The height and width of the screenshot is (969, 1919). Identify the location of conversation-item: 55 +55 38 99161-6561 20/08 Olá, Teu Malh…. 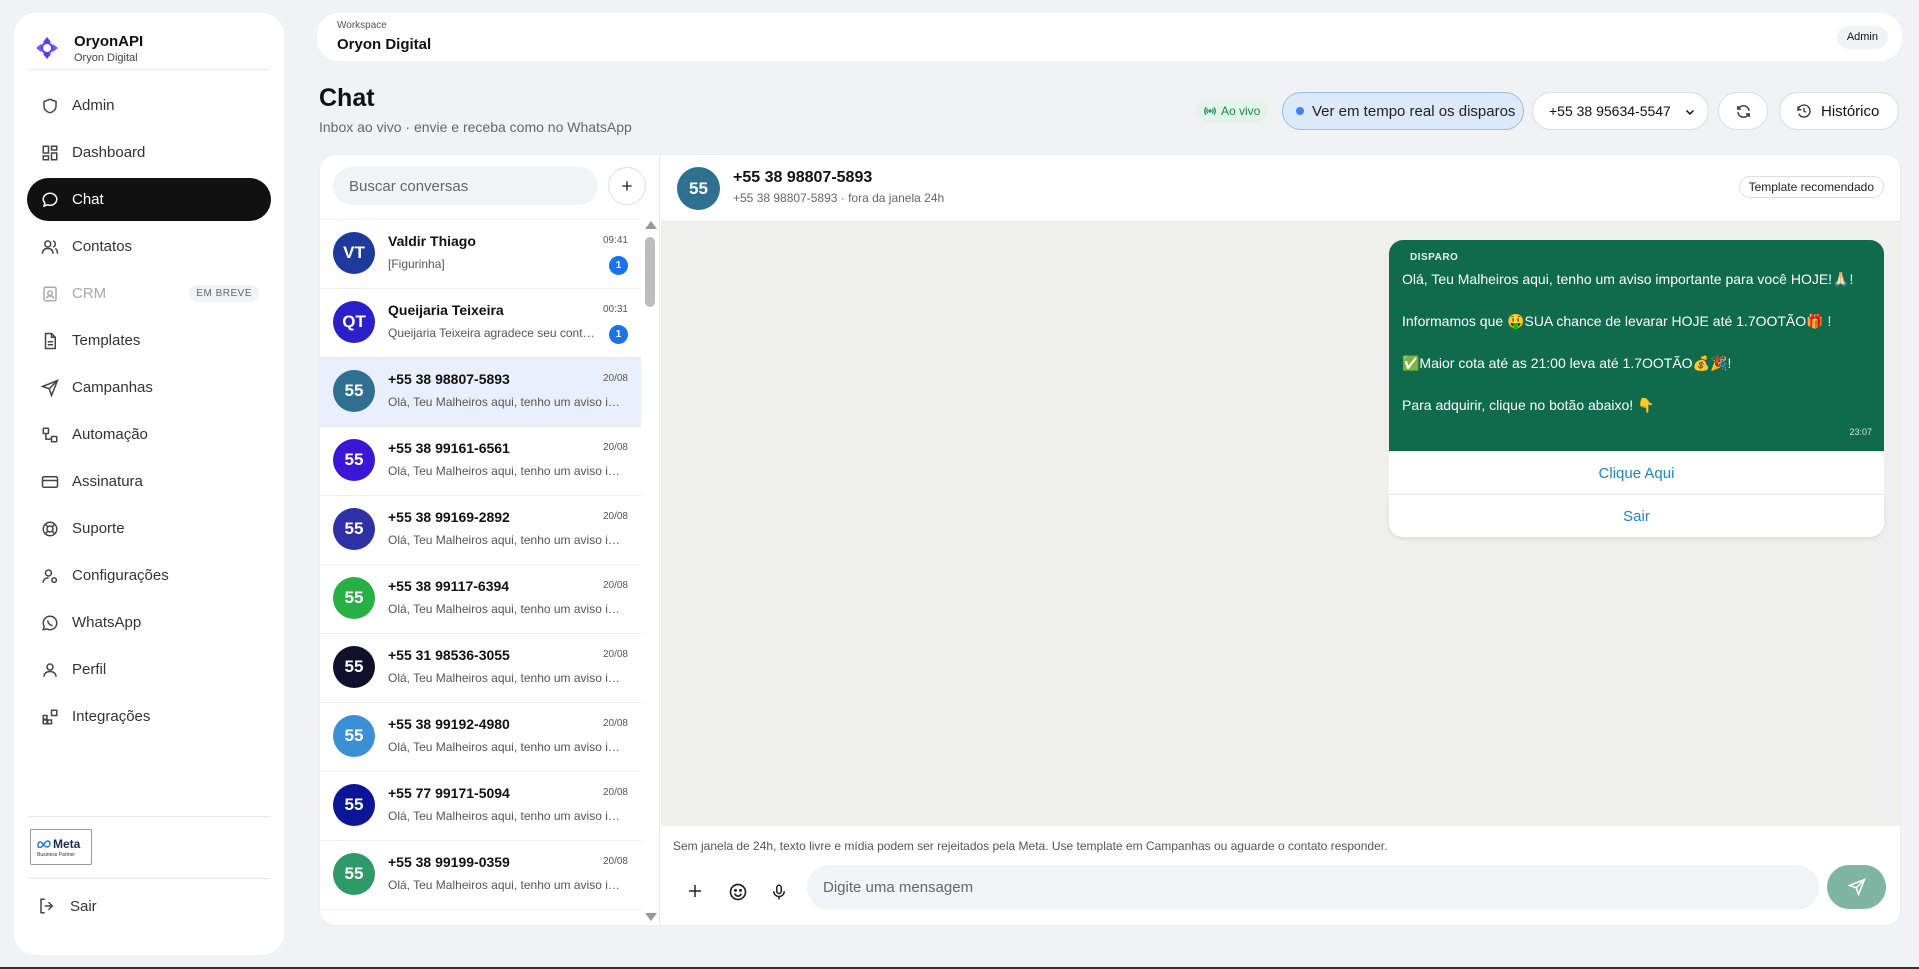
(480, 461).